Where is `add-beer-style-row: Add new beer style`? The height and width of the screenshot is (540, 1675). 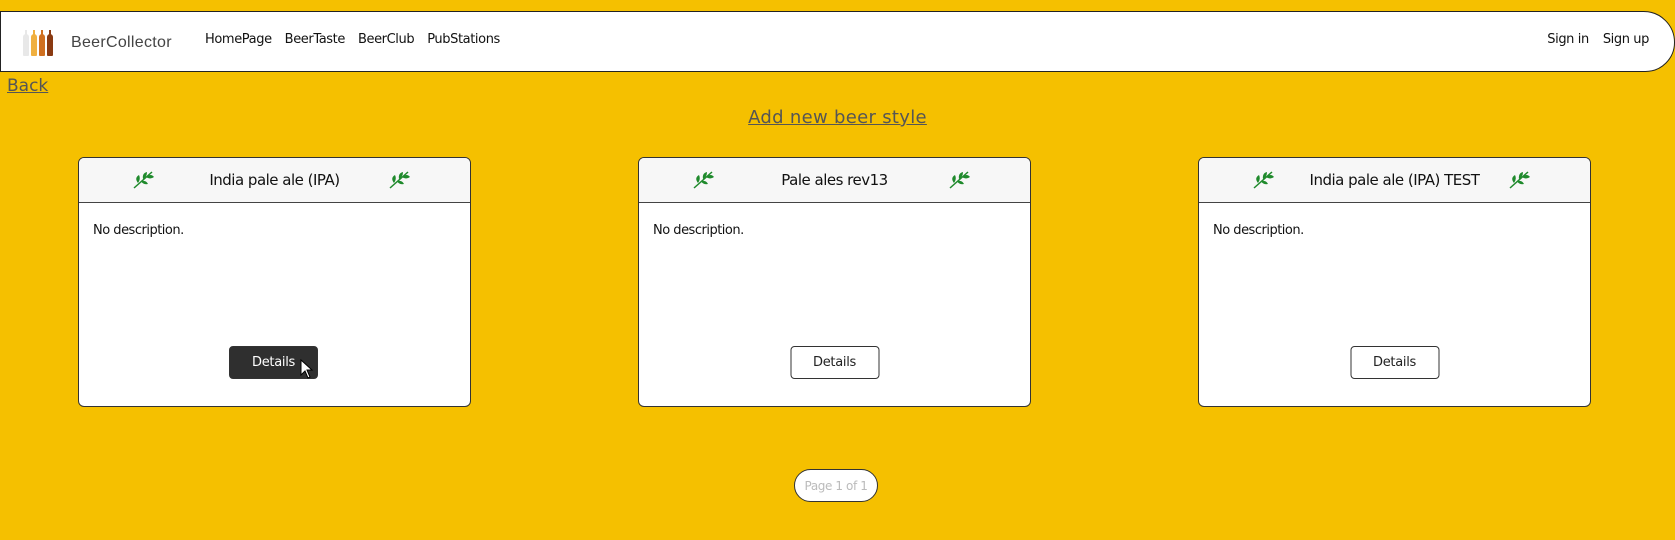 add-beer-style-row: Add new beer style is located at coordinates (837, 117).